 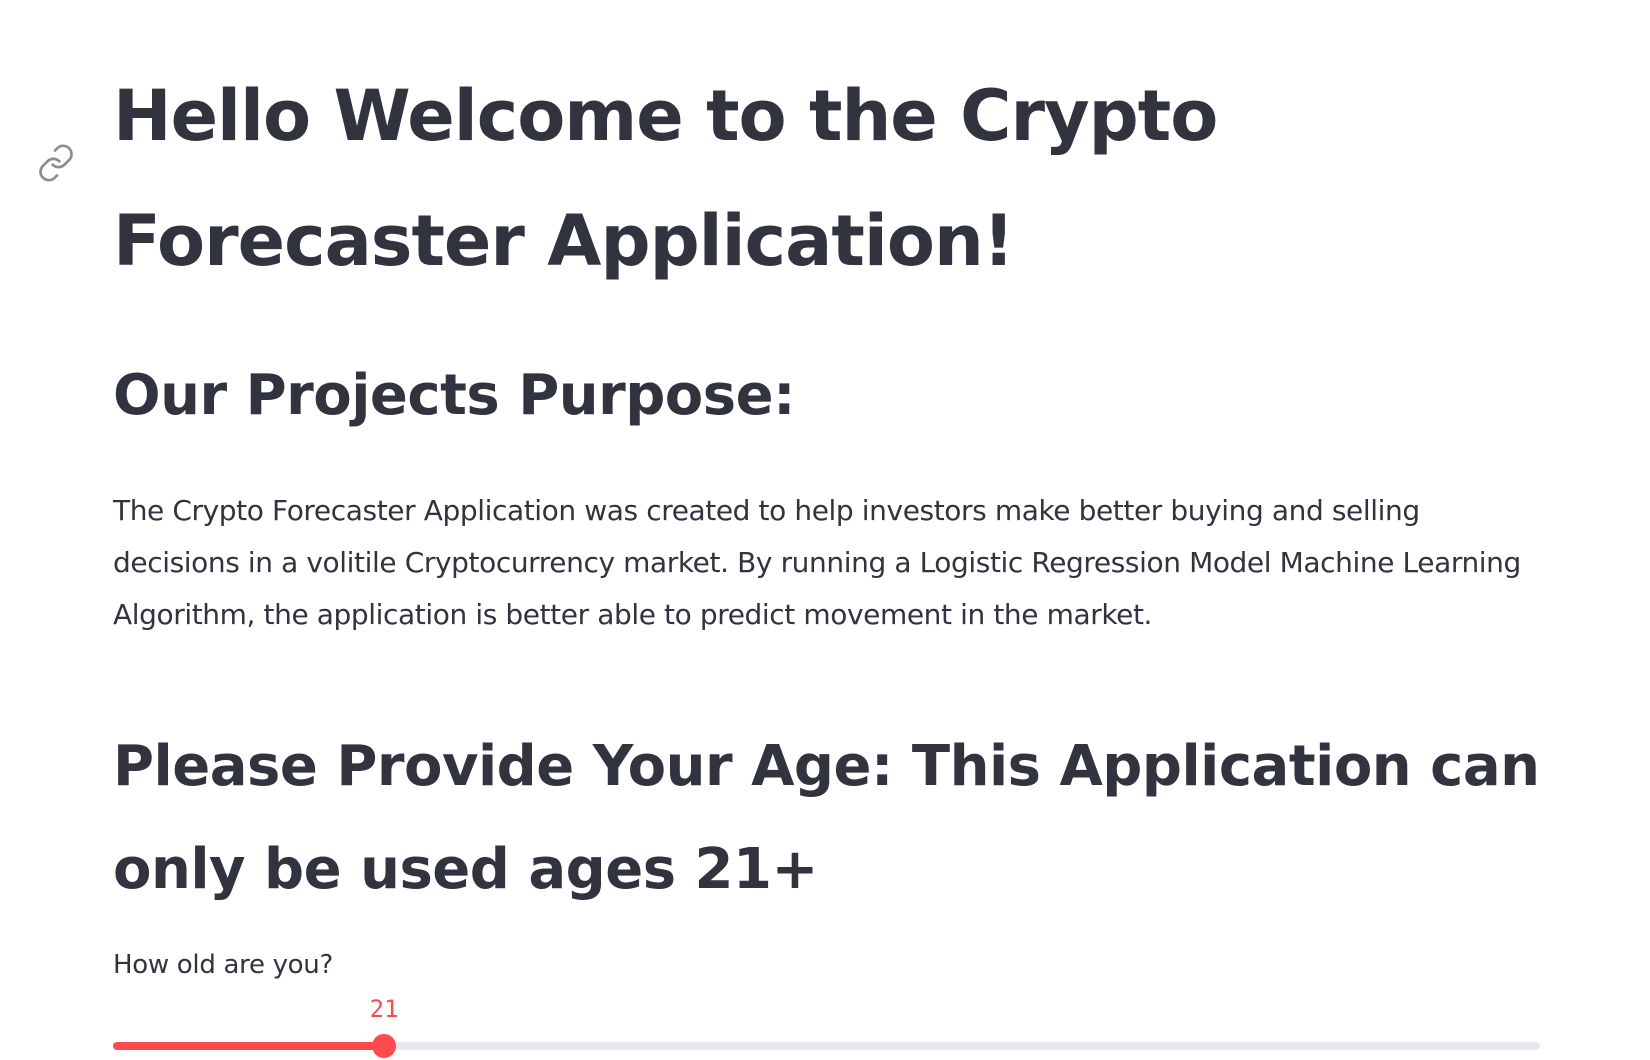 I want to click on slider-thumb, so click(x=384, y=1046).